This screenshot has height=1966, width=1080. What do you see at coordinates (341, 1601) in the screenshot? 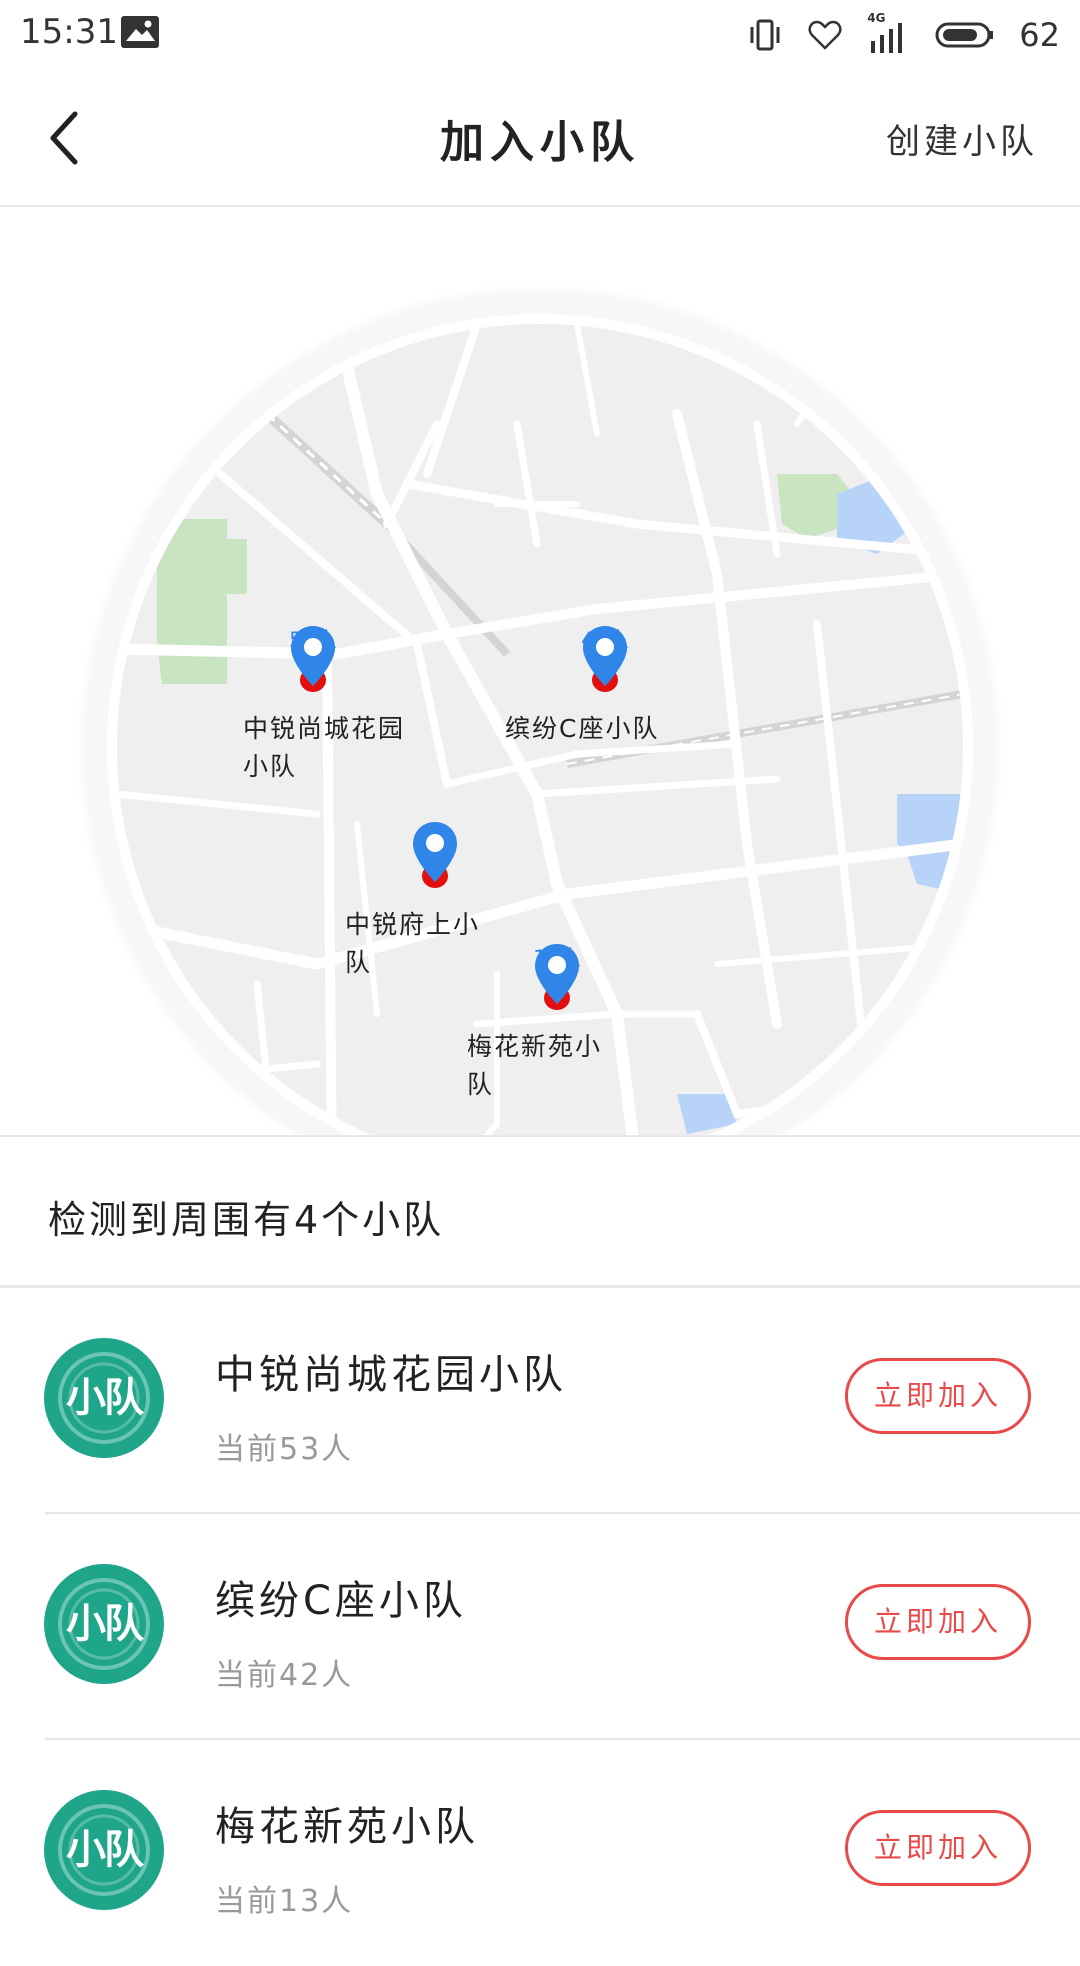
I see `team-name: 缤纷C座小队` at bounding box center [341, 1601].